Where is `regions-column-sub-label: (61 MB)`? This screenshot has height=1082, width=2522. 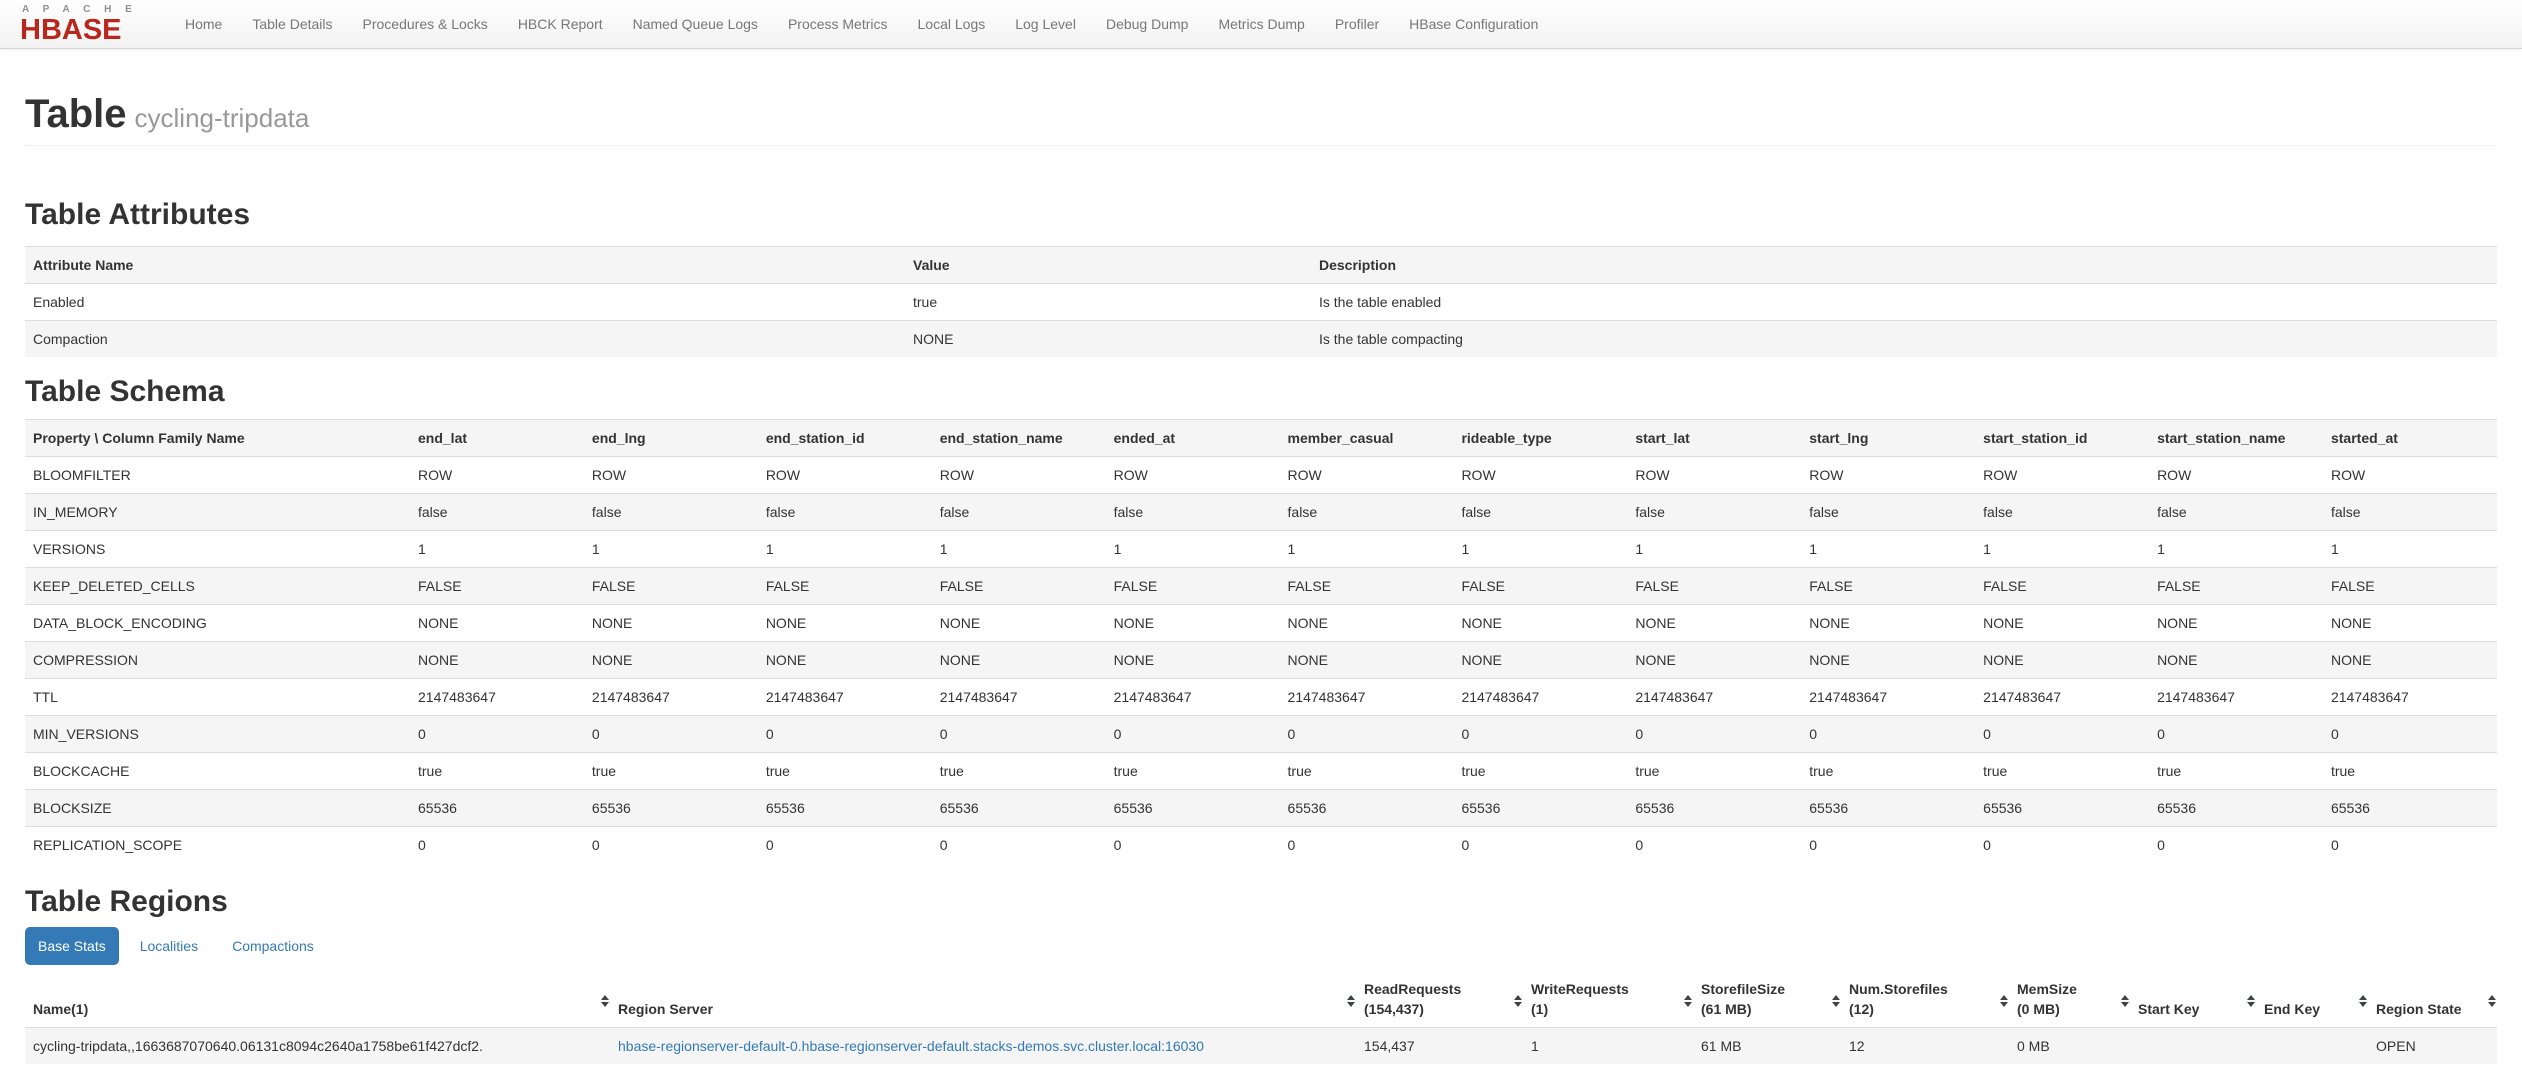
regions-column-sub-label: (61 MB) is located at coordinates (1726, 1009).